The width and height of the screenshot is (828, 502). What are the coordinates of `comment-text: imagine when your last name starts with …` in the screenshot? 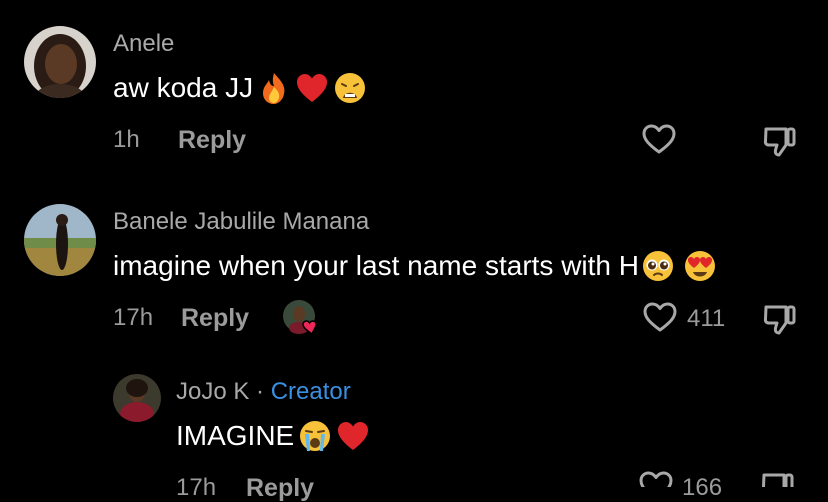 It's located at (415, 266).